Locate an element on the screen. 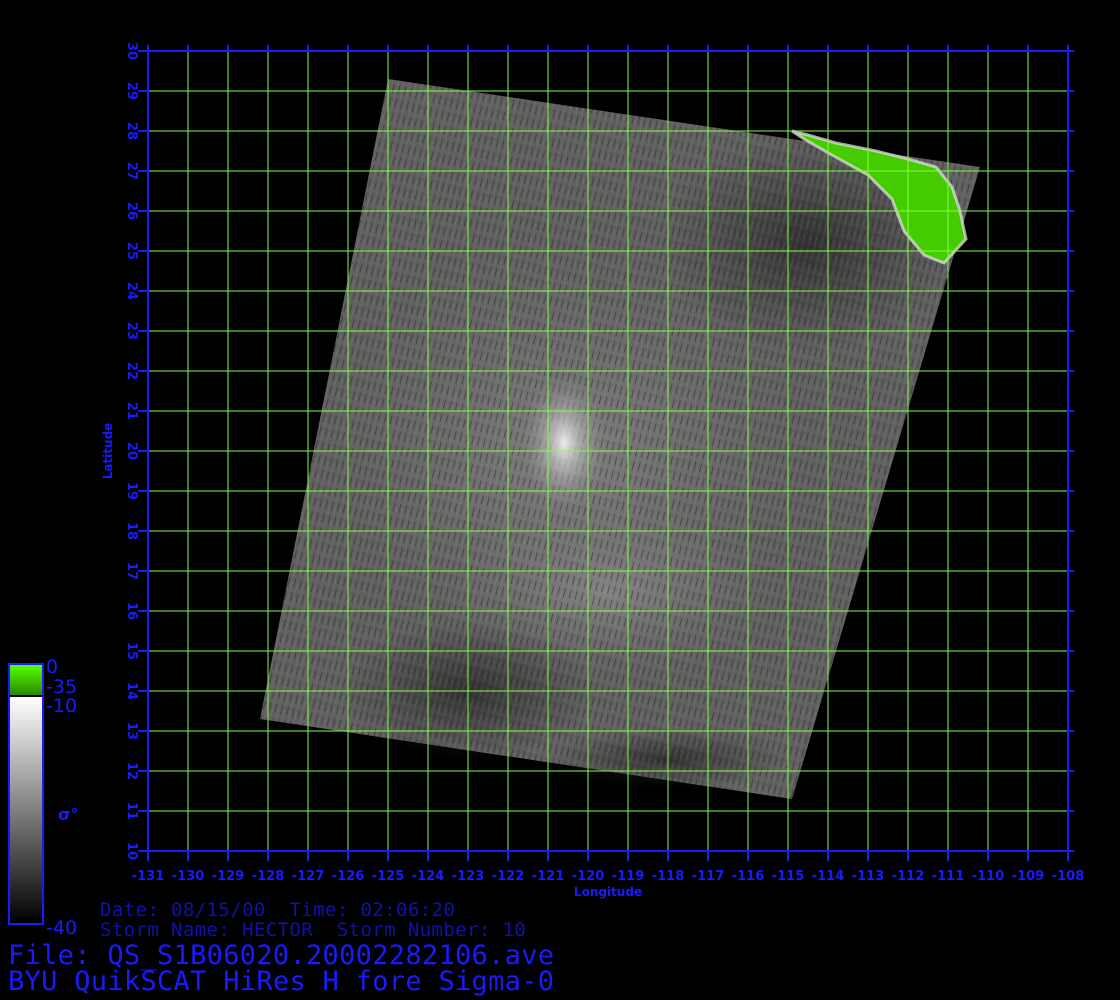  lon-tick-label: -131 is located at coordinates (148, 876).